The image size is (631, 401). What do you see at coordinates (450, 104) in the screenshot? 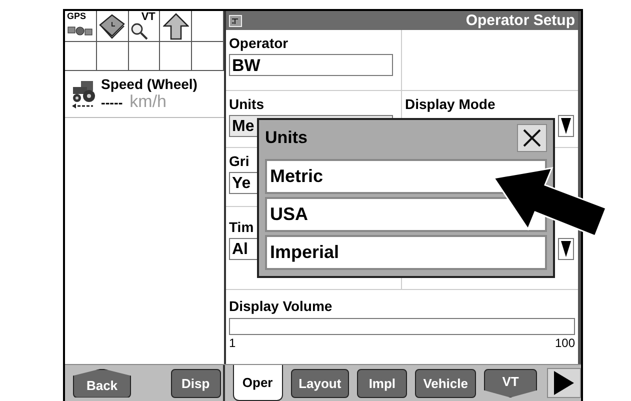
I see `field-label: Display Mode` at bounding box center [450, 104].